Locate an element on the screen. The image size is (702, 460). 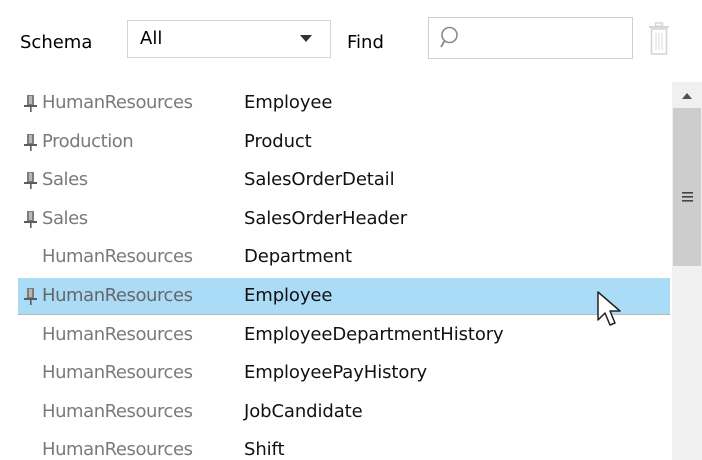
scroll-up-icon is located at coordinates (687, 96).